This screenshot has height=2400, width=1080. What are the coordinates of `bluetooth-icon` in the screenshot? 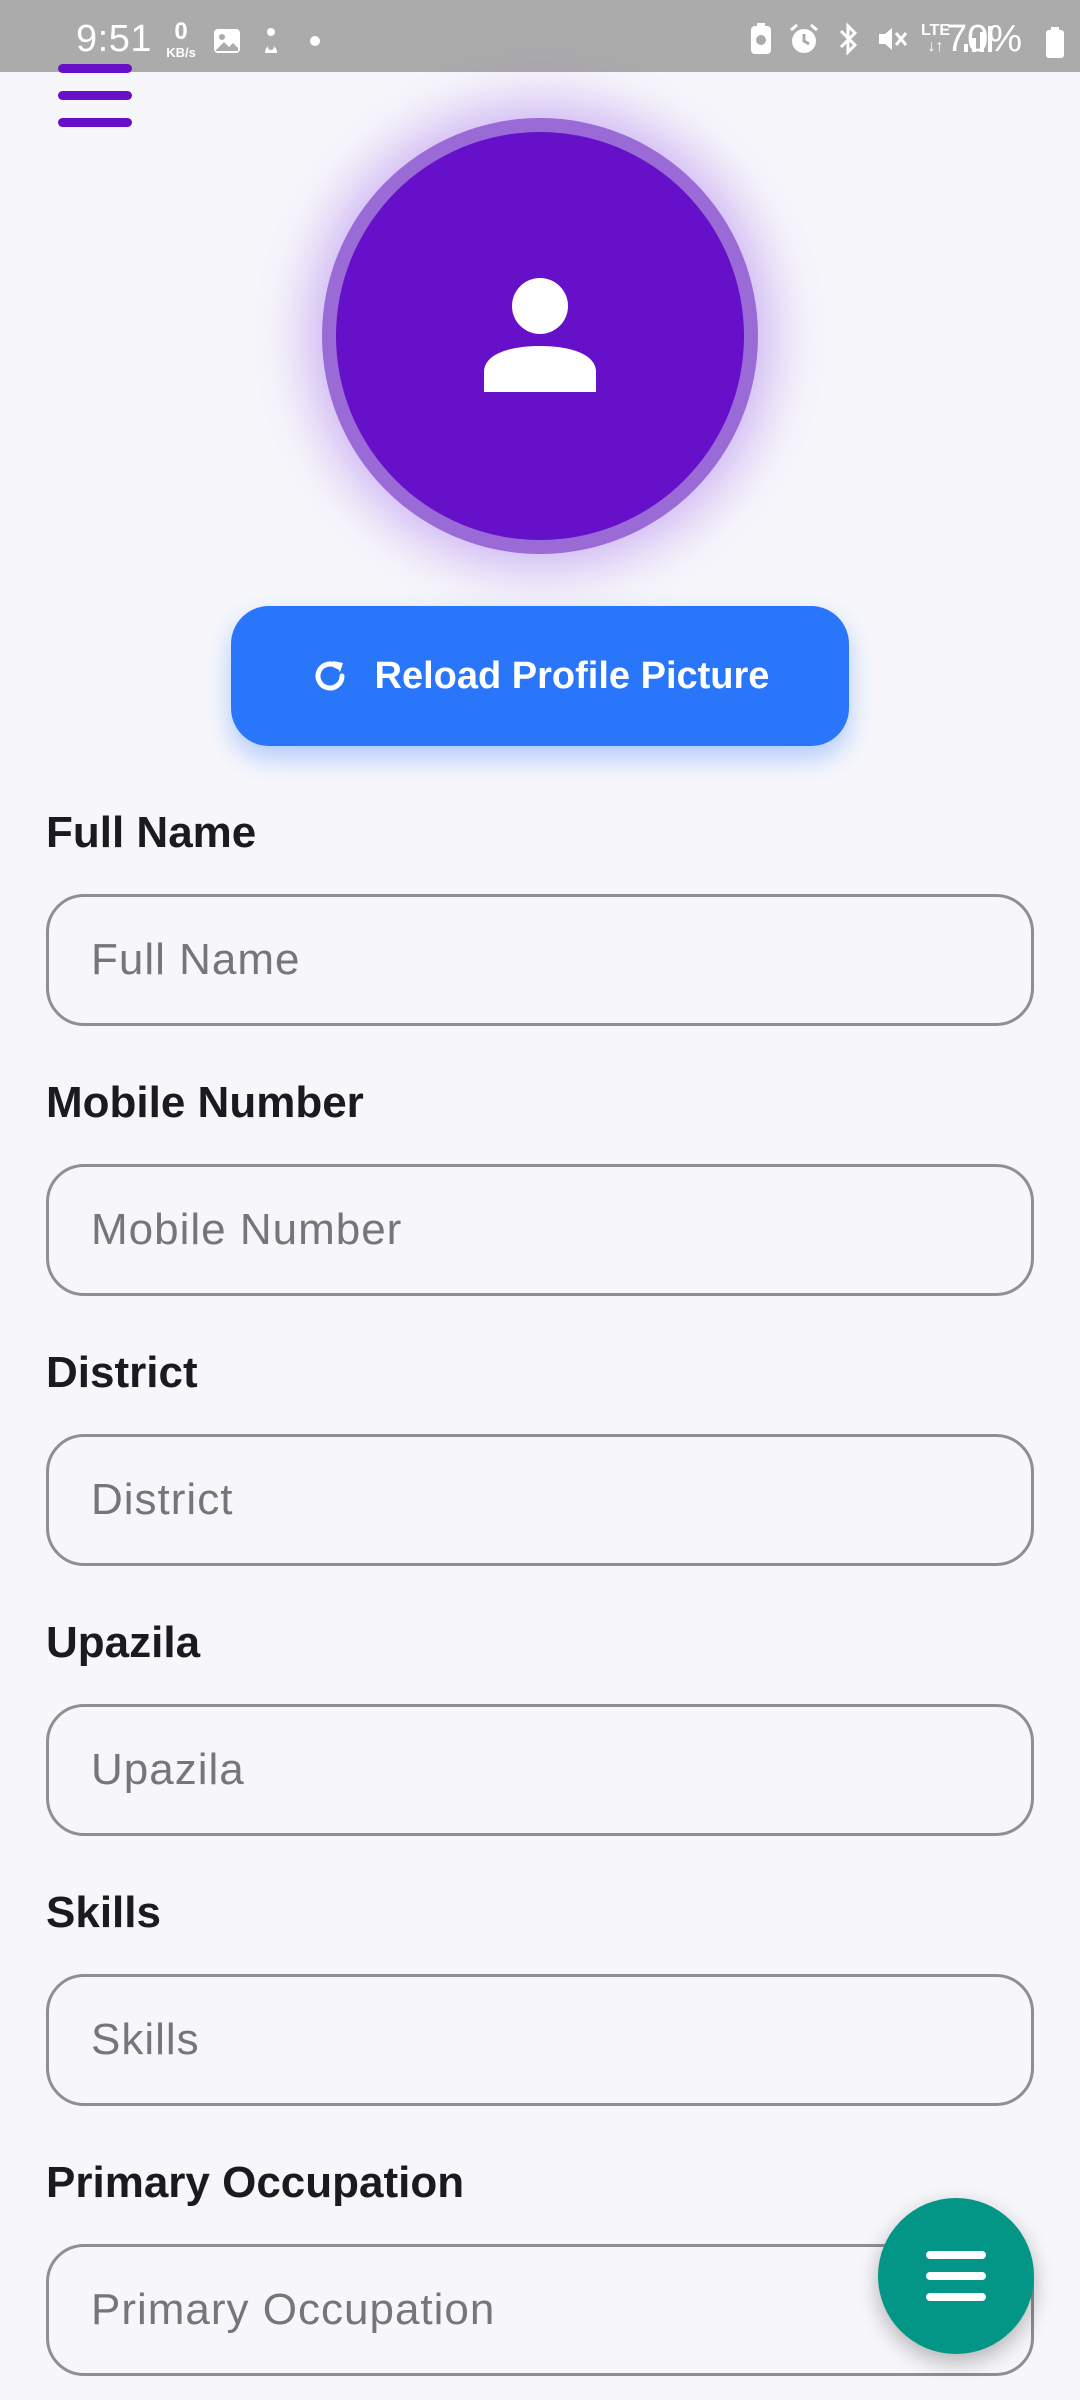 It's located at (848, 39).